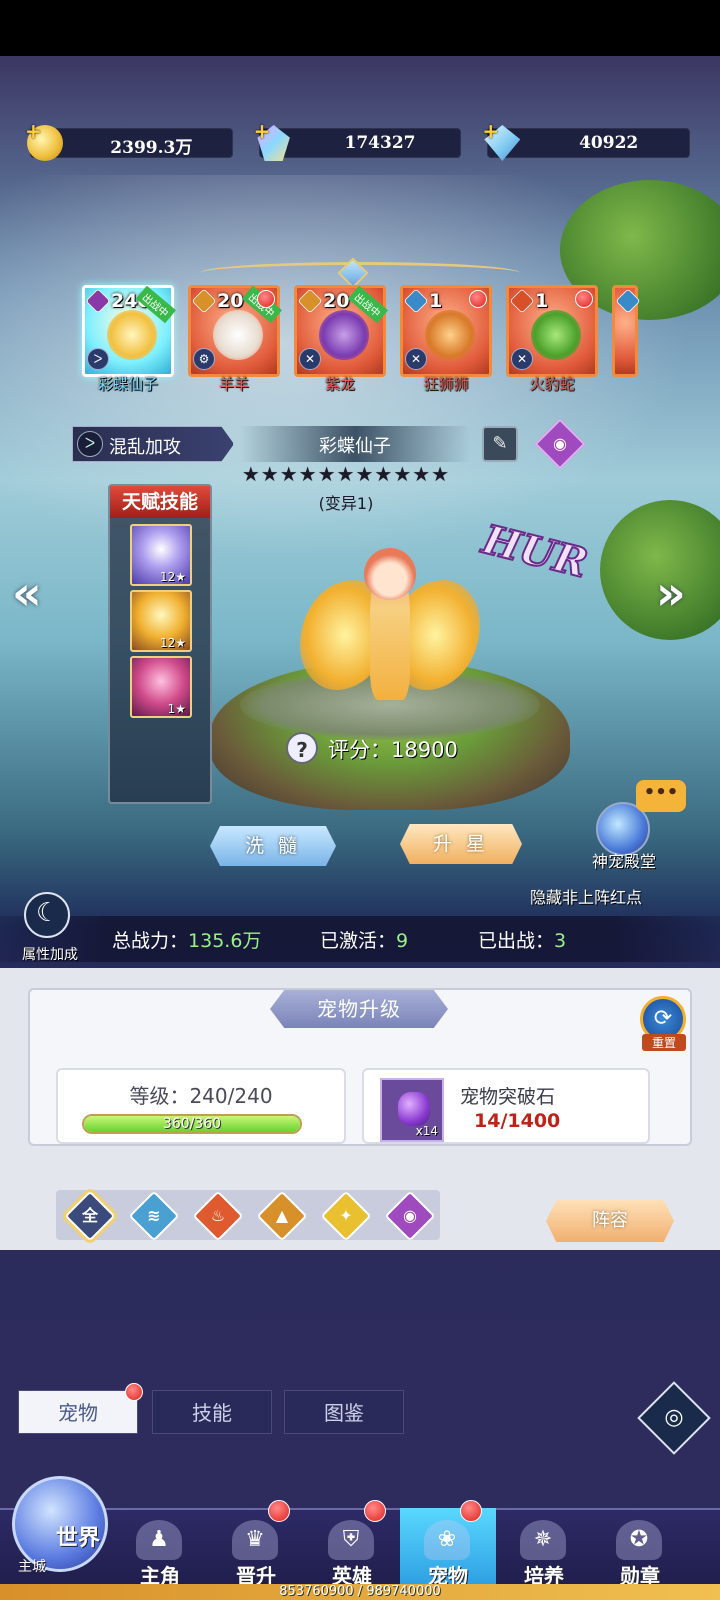  What do you see at coordinates (27, 593) in the screenshot?
I see `prev-pet-arrow-icon: «` at bounding box center [27, 593].